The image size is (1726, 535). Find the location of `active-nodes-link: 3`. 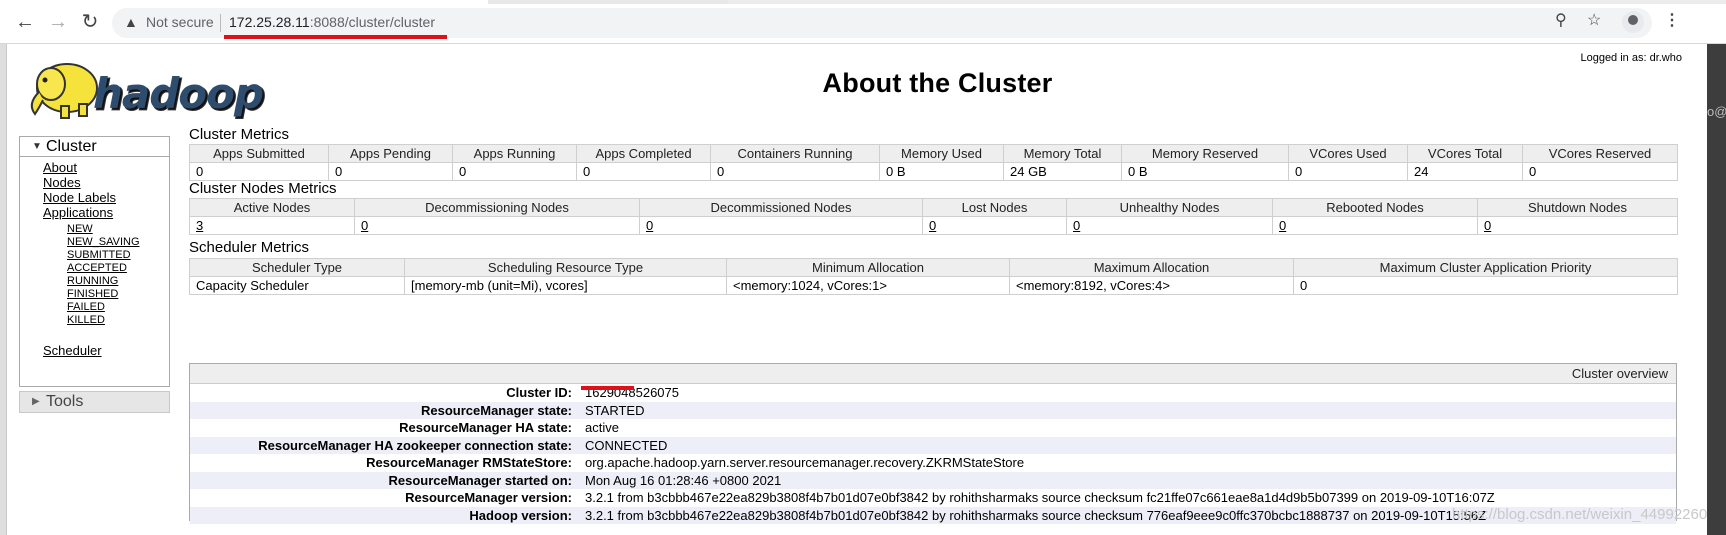

active-nodes-link: 3 is located at coordinates (199, 225).